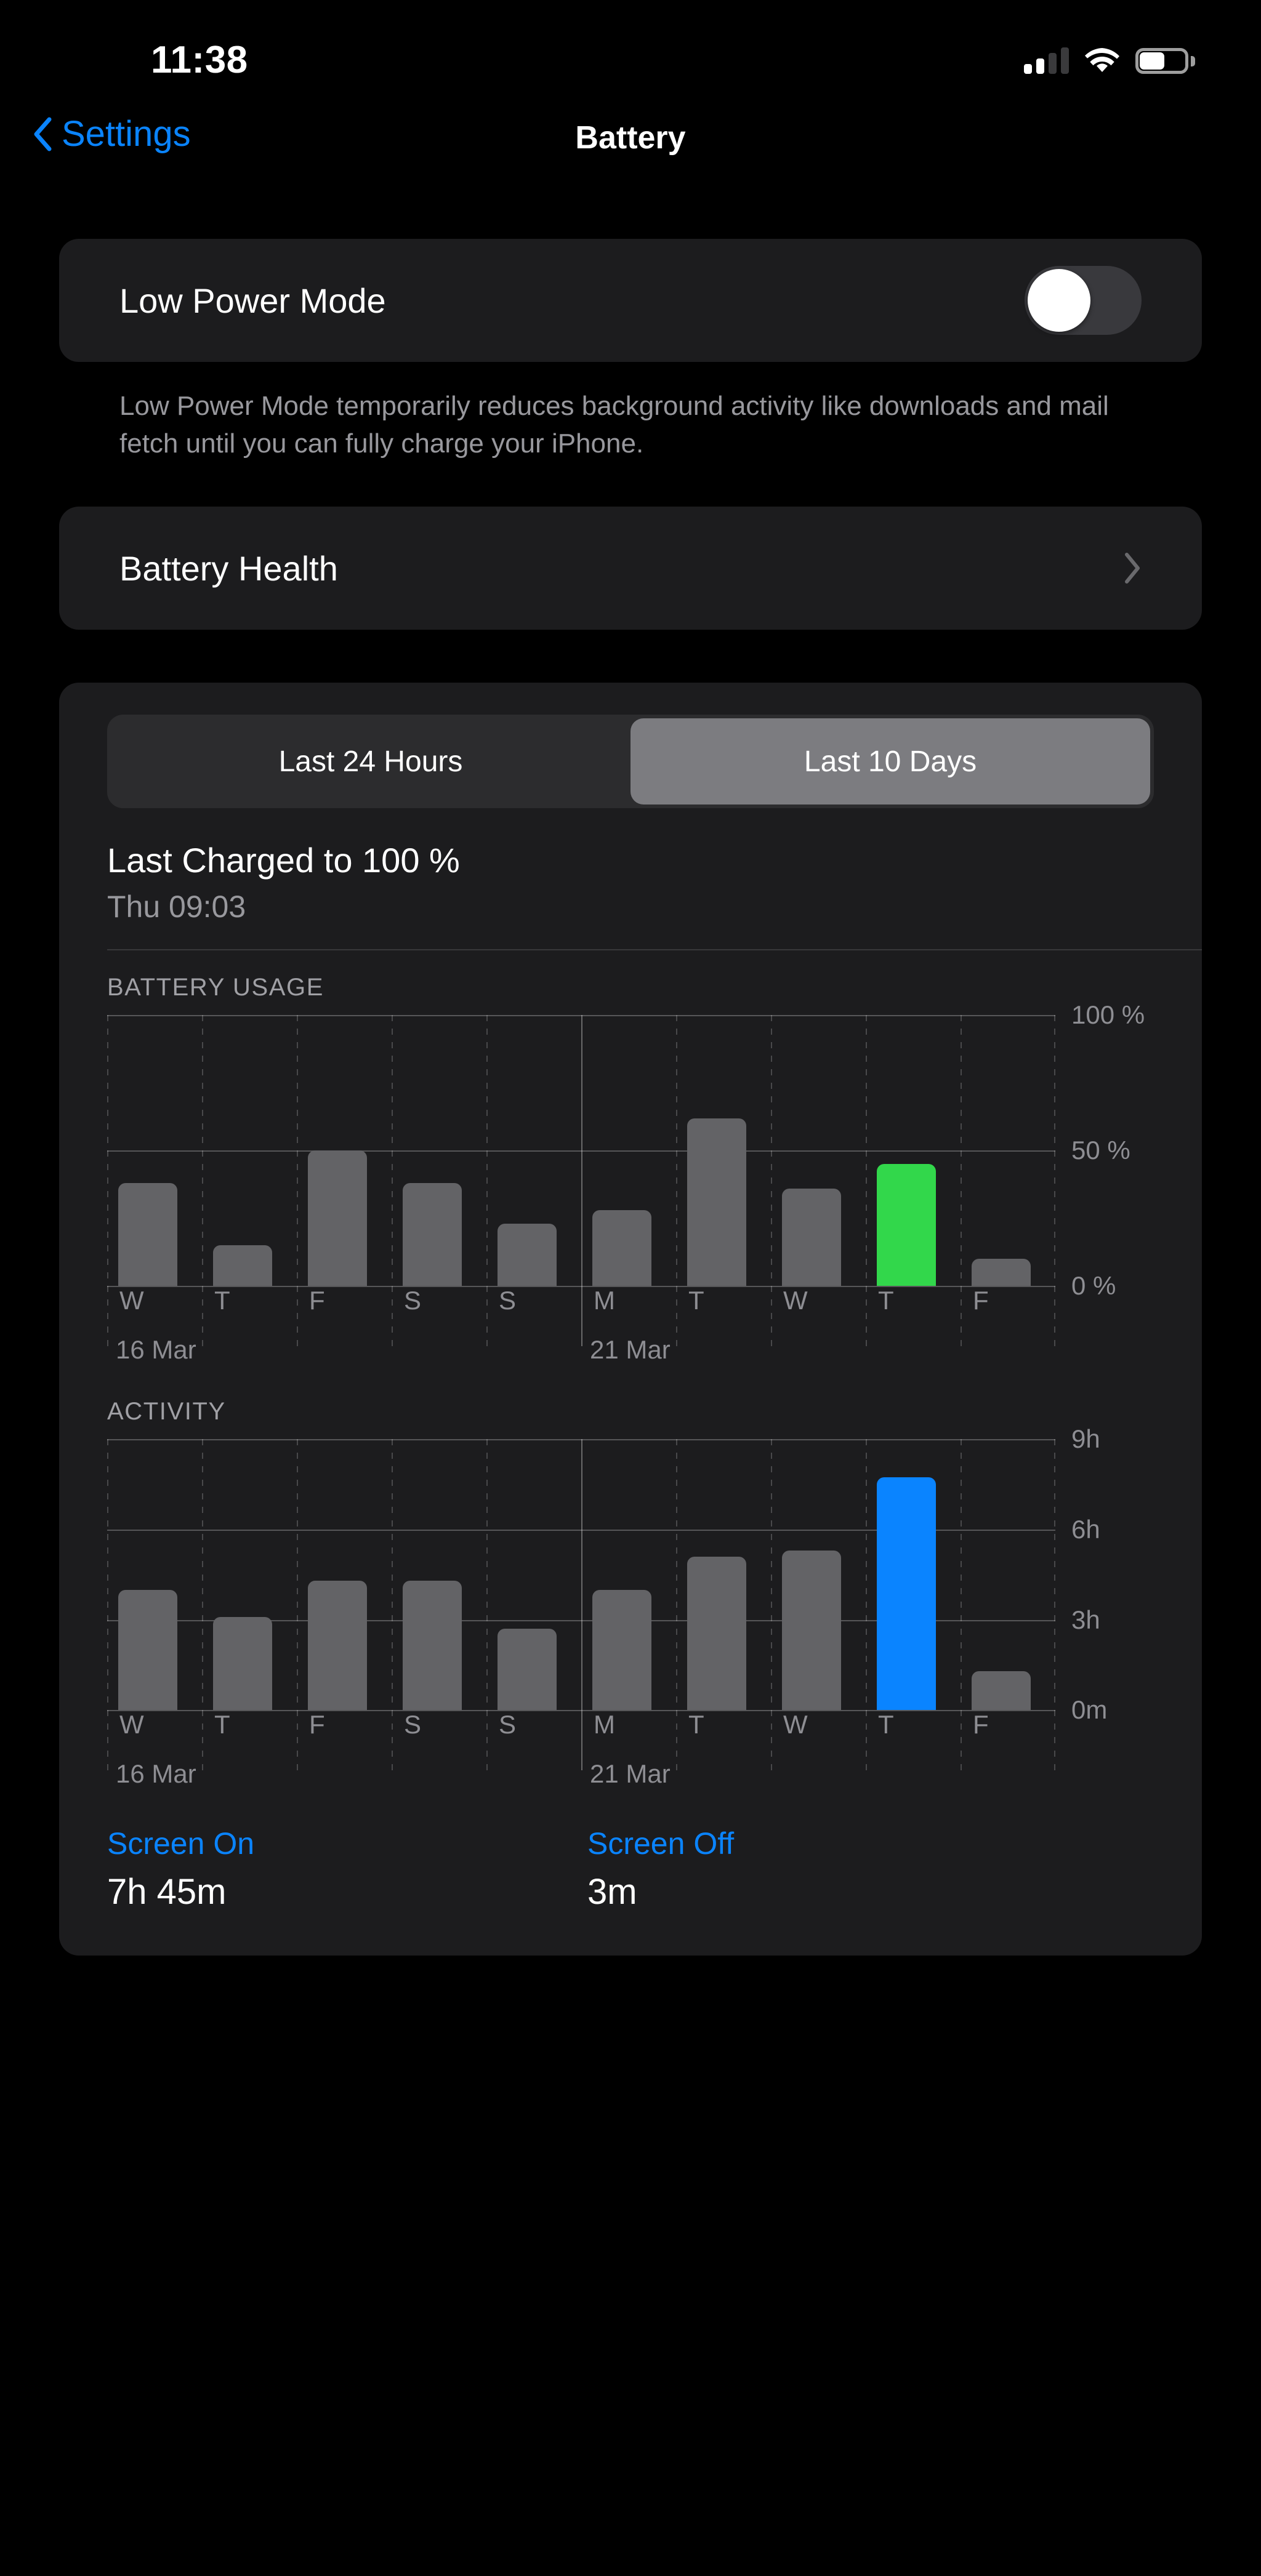 This screenshot has width=1261, height=2576. I want to click on activity-heading: ACTIVITY, so click(166, 1412).